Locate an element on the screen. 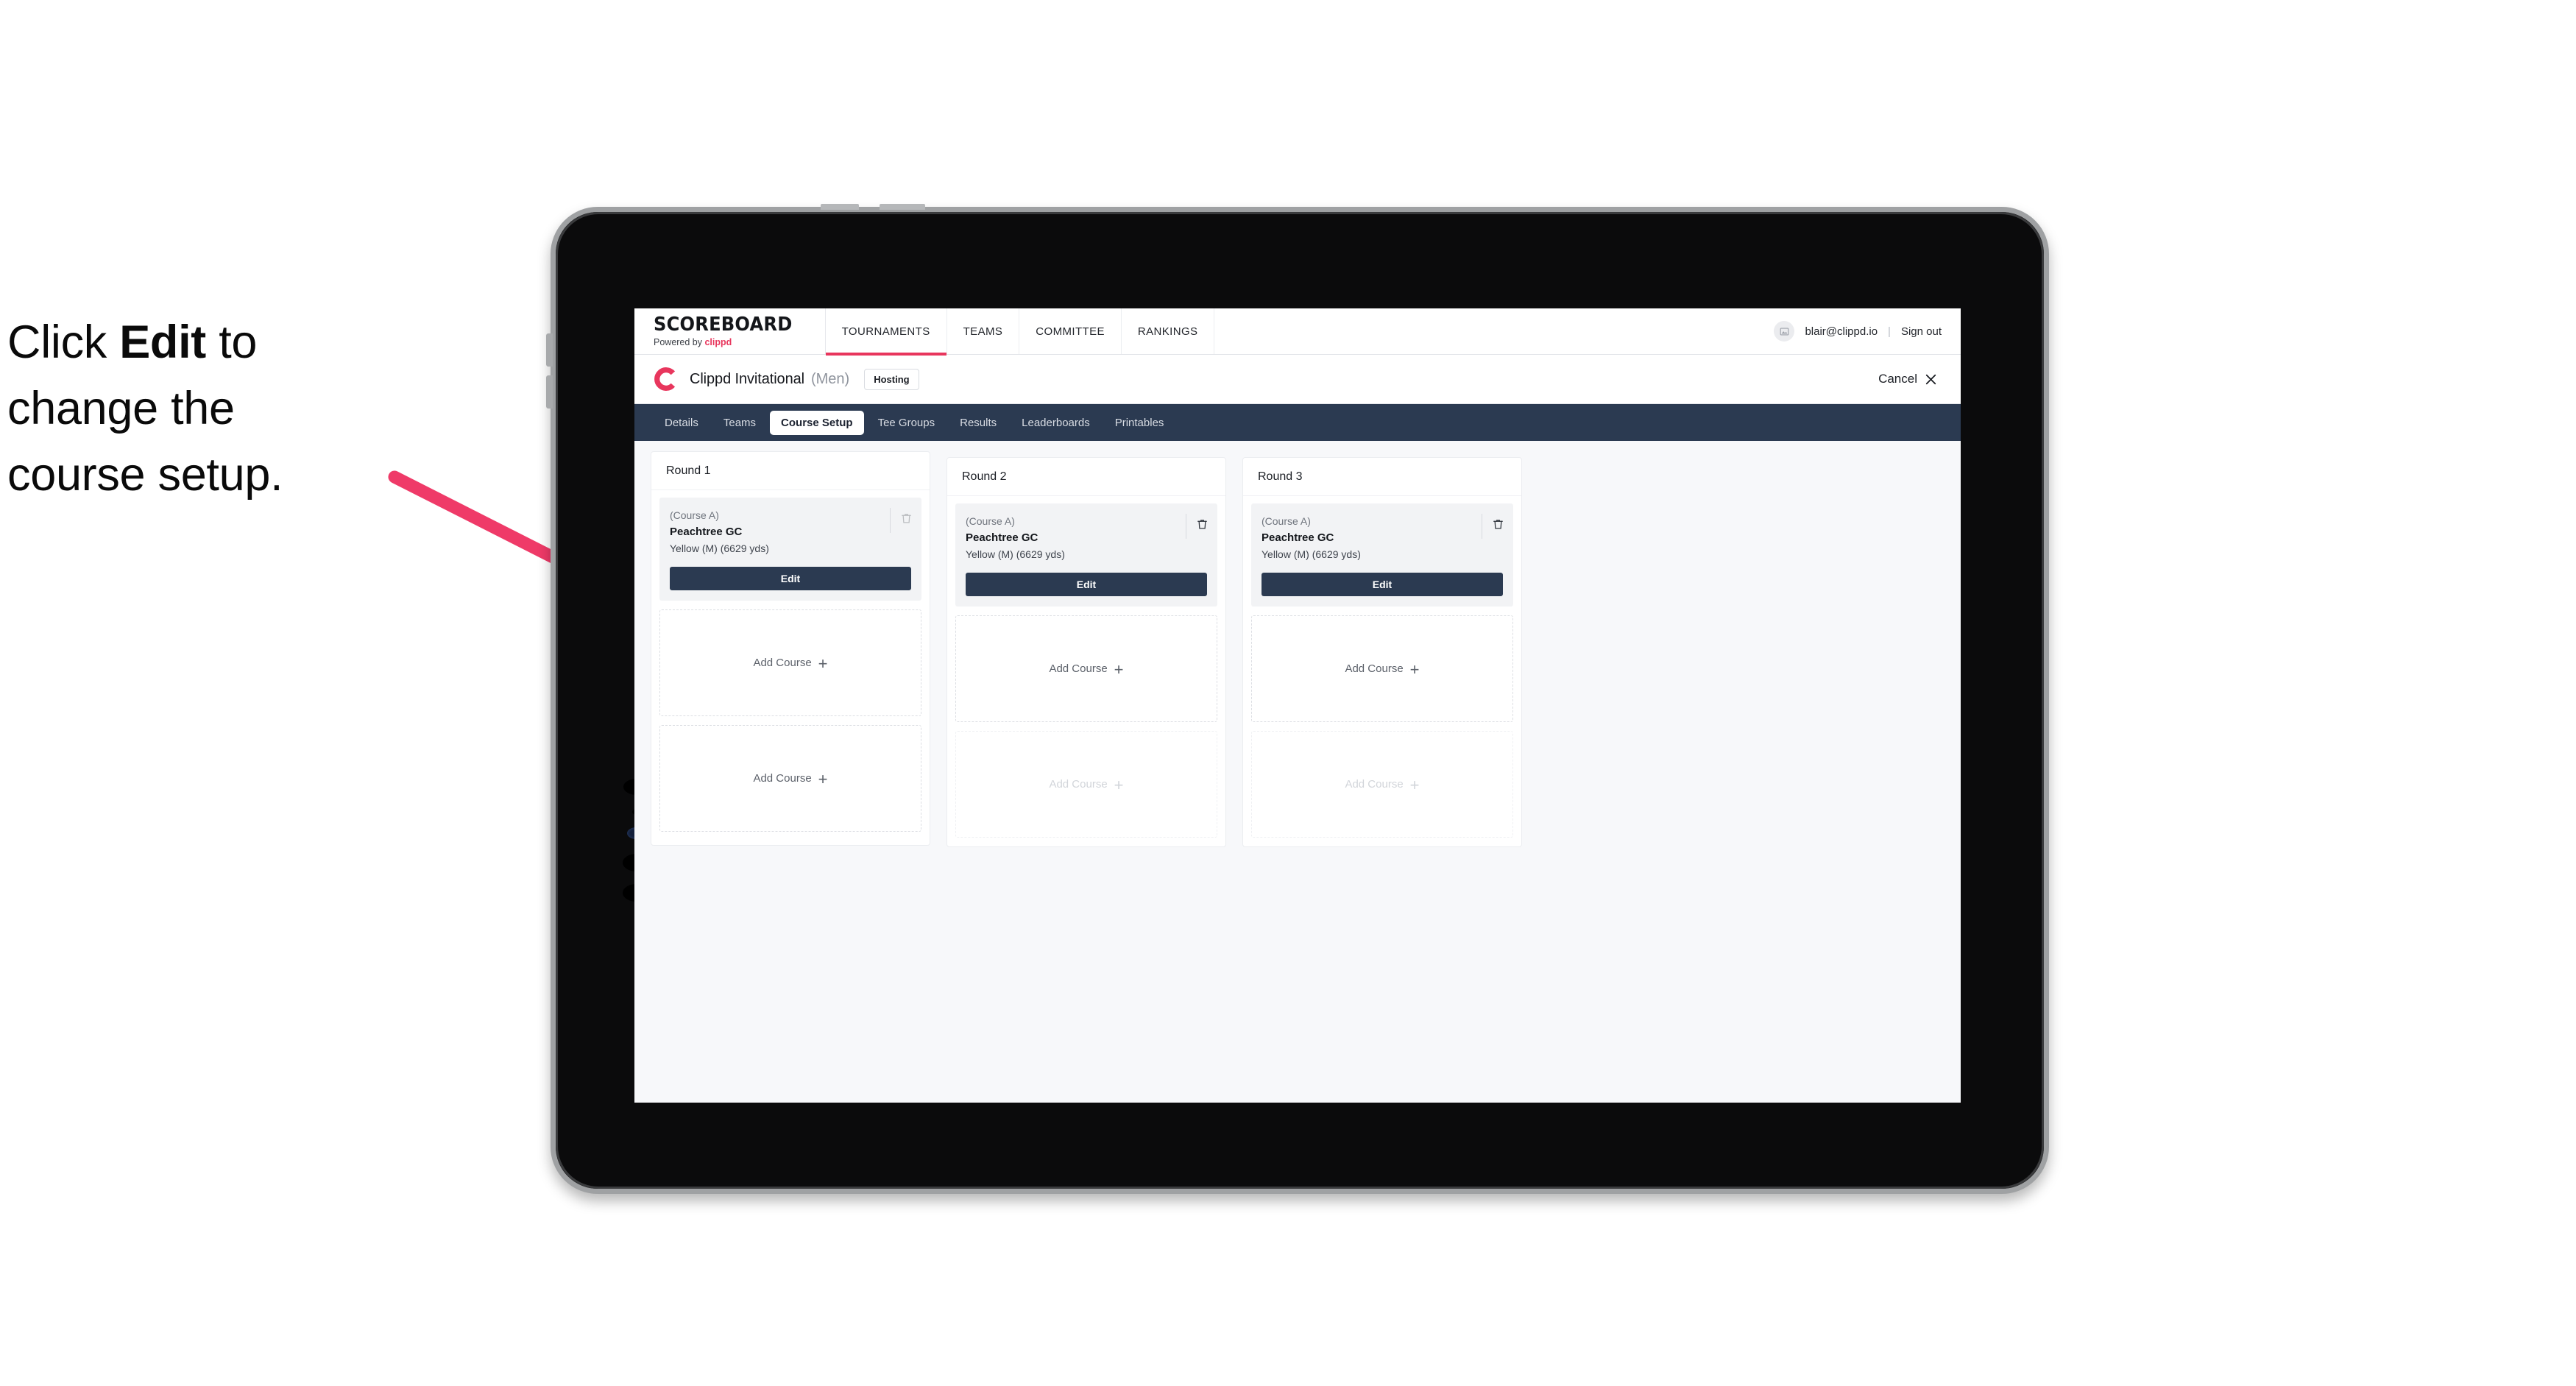 The width and height of the screenshot is (2576, 1386). account-area: blair@clippd.io | Sign out is located at coordinates (1867, 331).